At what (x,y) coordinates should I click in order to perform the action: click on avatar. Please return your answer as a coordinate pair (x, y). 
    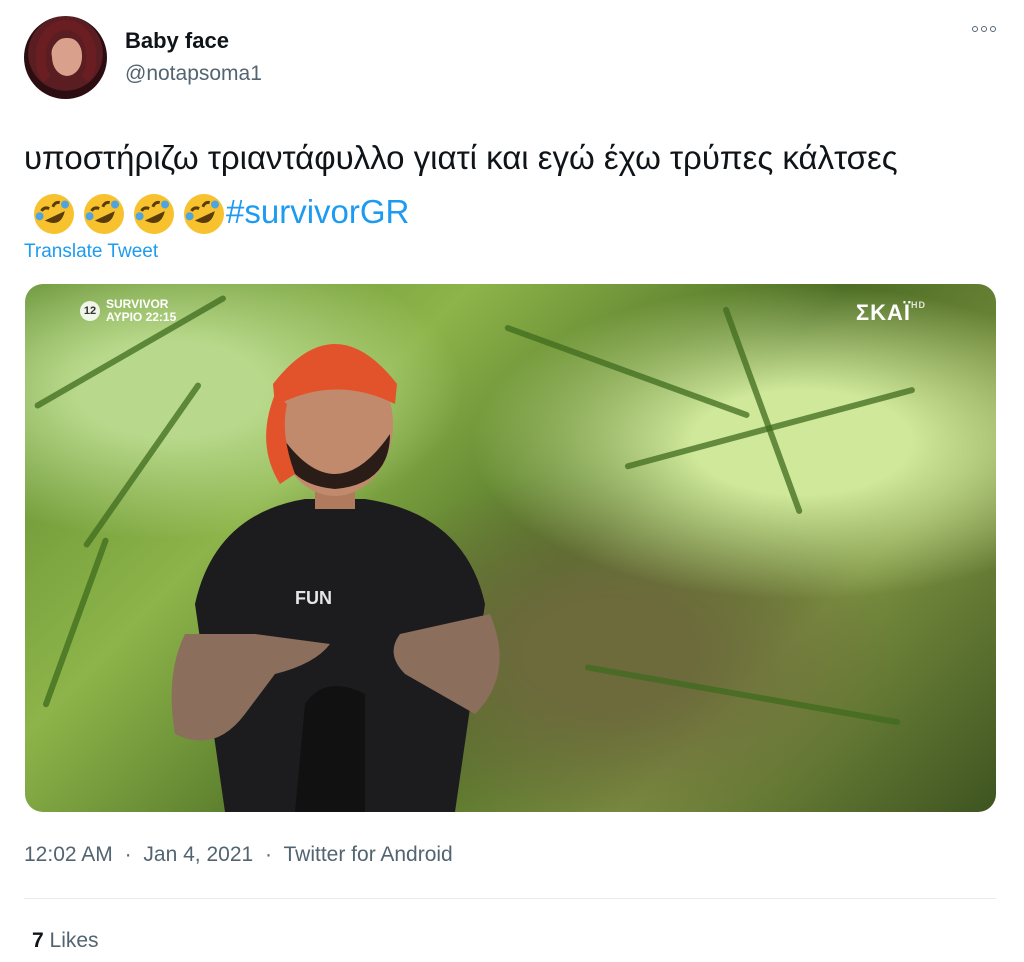
    Looking at the image, I should click on (65, 57).